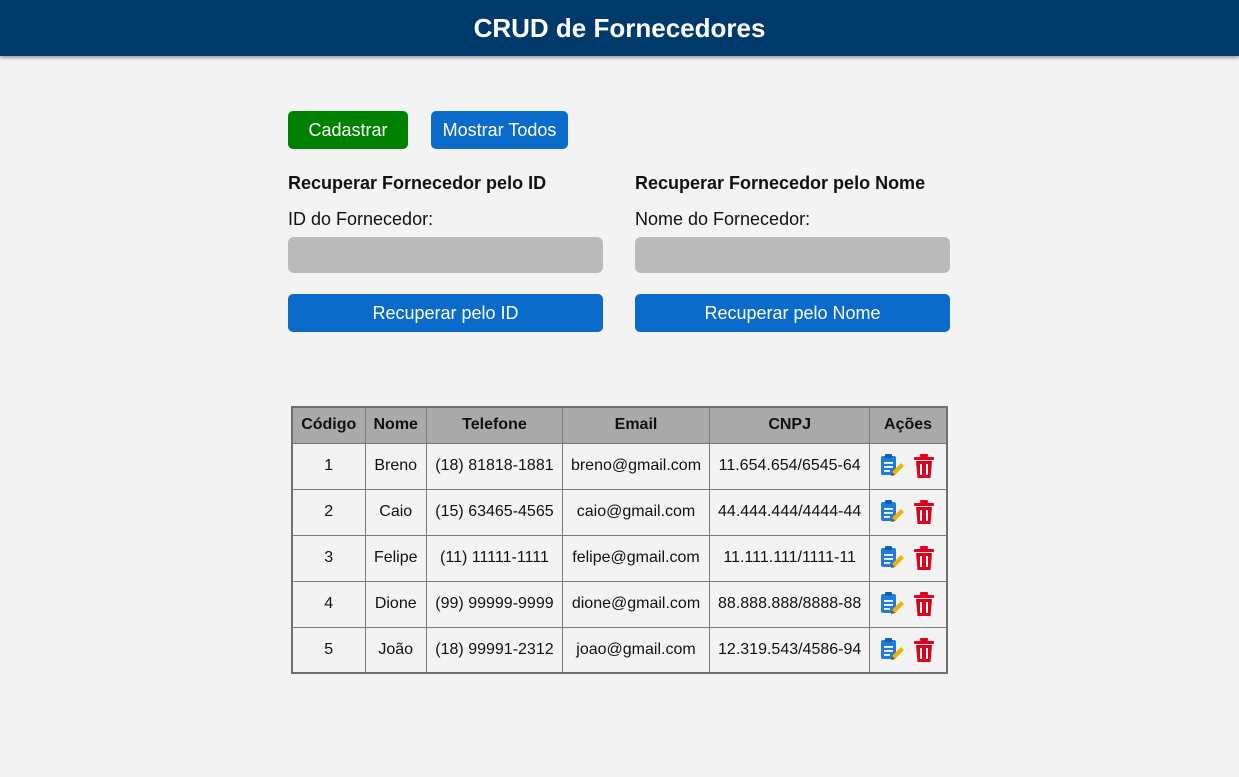  What do you see at coordinates (361, 219) in the screenshot?
I see `supplier-id-label: ID do Fornecedor:` at bounding box center [361, 219].